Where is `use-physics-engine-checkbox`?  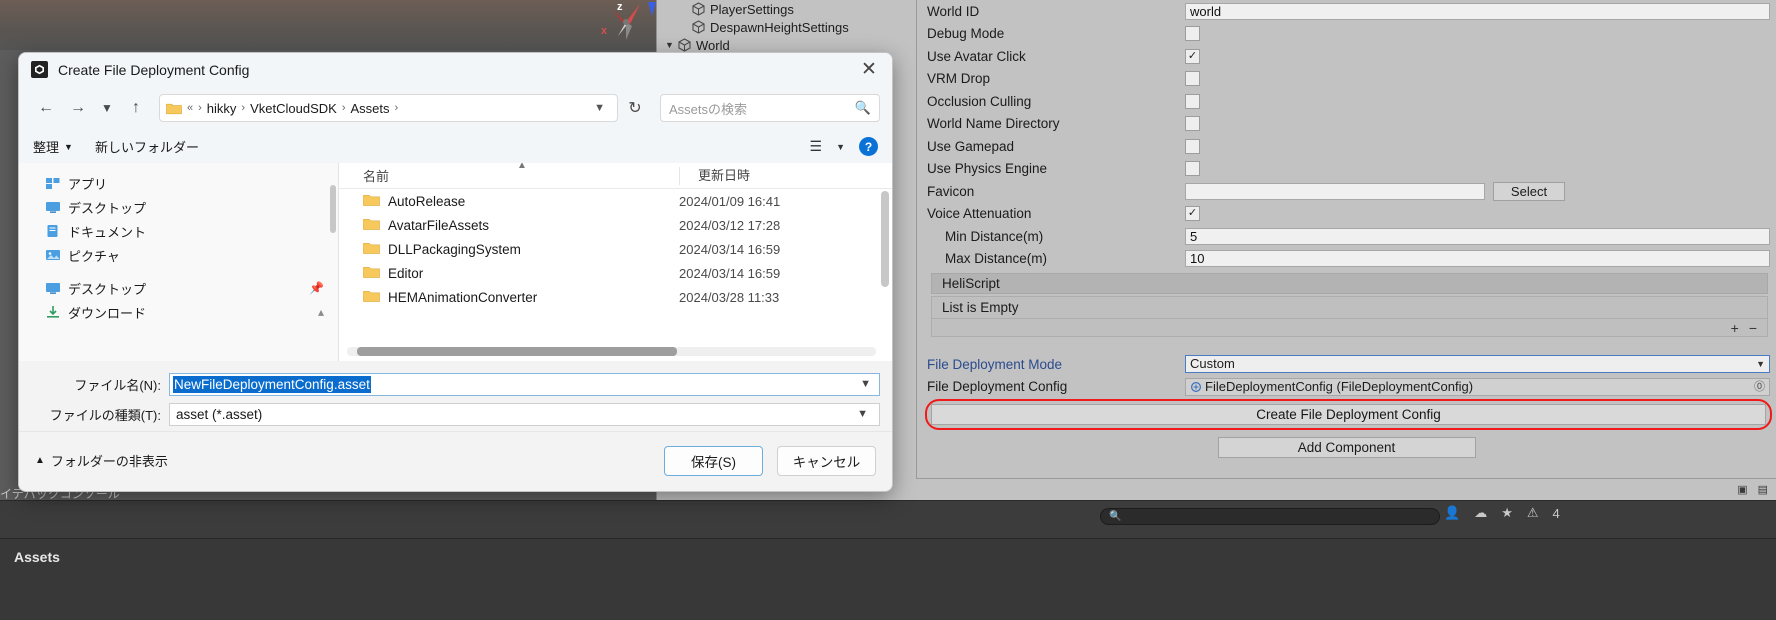 use-physics-engine-checkbox is located at coordinates (1192, 169).